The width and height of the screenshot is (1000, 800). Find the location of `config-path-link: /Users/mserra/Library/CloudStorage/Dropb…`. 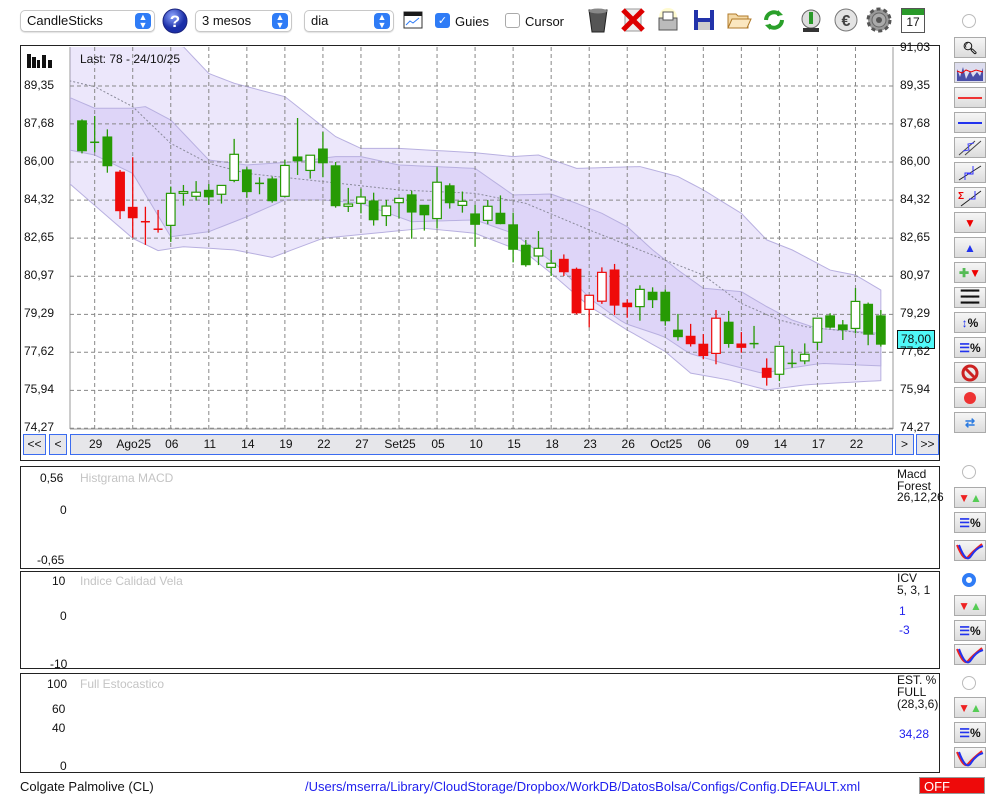

config-path-link: /Users/mserra/Library/CloudStorage/Dropb… is located at coordinates (582, 786).